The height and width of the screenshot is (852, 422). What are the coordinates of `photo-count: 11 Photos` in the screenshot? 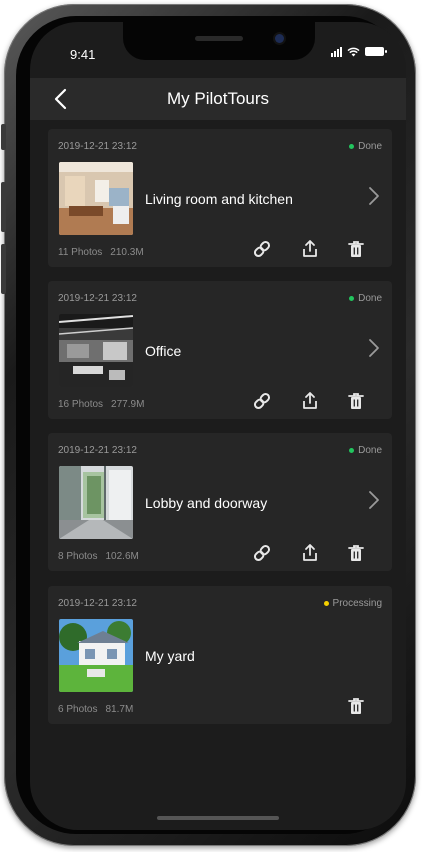 It's located at (80, 252).